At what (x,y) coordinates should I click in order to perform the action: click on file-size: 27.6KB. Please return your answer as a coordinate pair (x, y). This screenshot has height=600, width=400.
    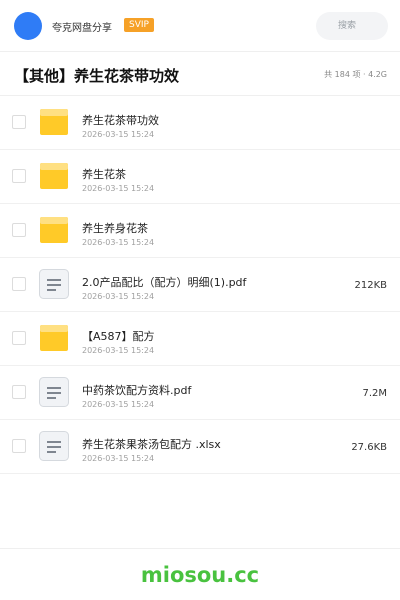
    Looking at the image, I should click on (369, 447).